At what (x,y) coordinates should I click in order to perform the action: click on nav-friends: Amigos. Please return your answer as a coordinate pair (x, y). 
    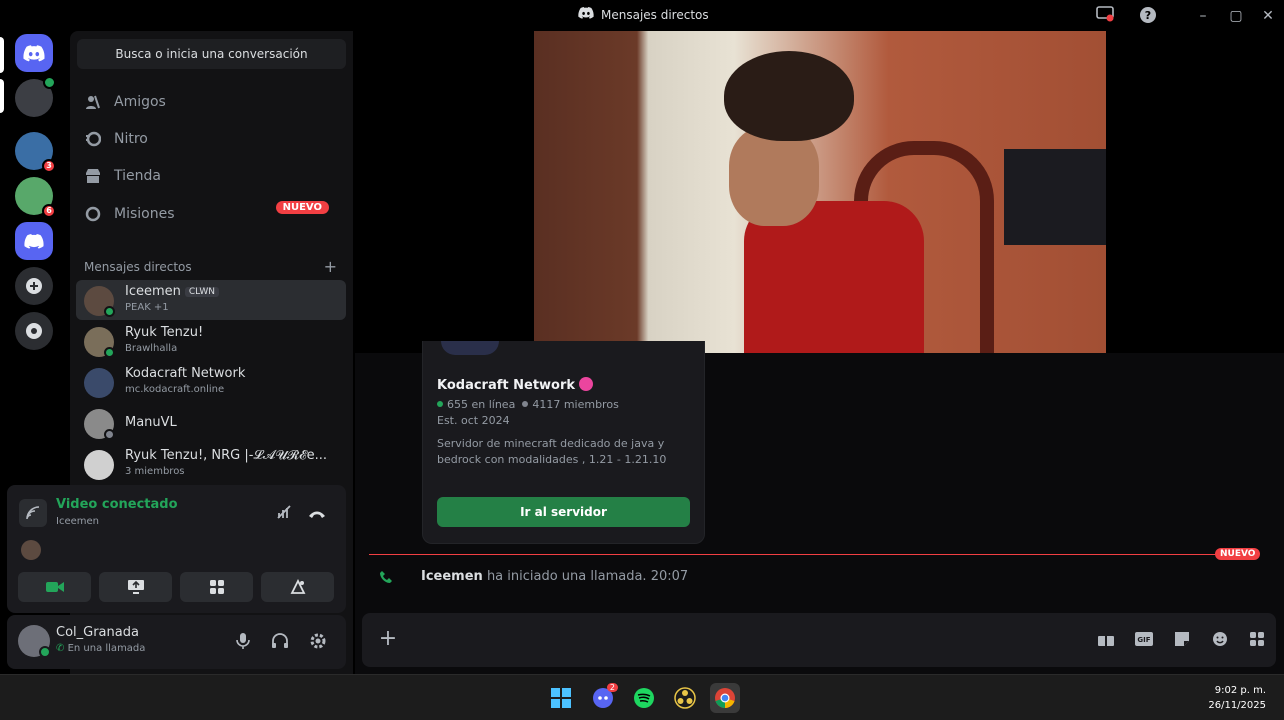
    Looking at the image, I should click on (125, 102).